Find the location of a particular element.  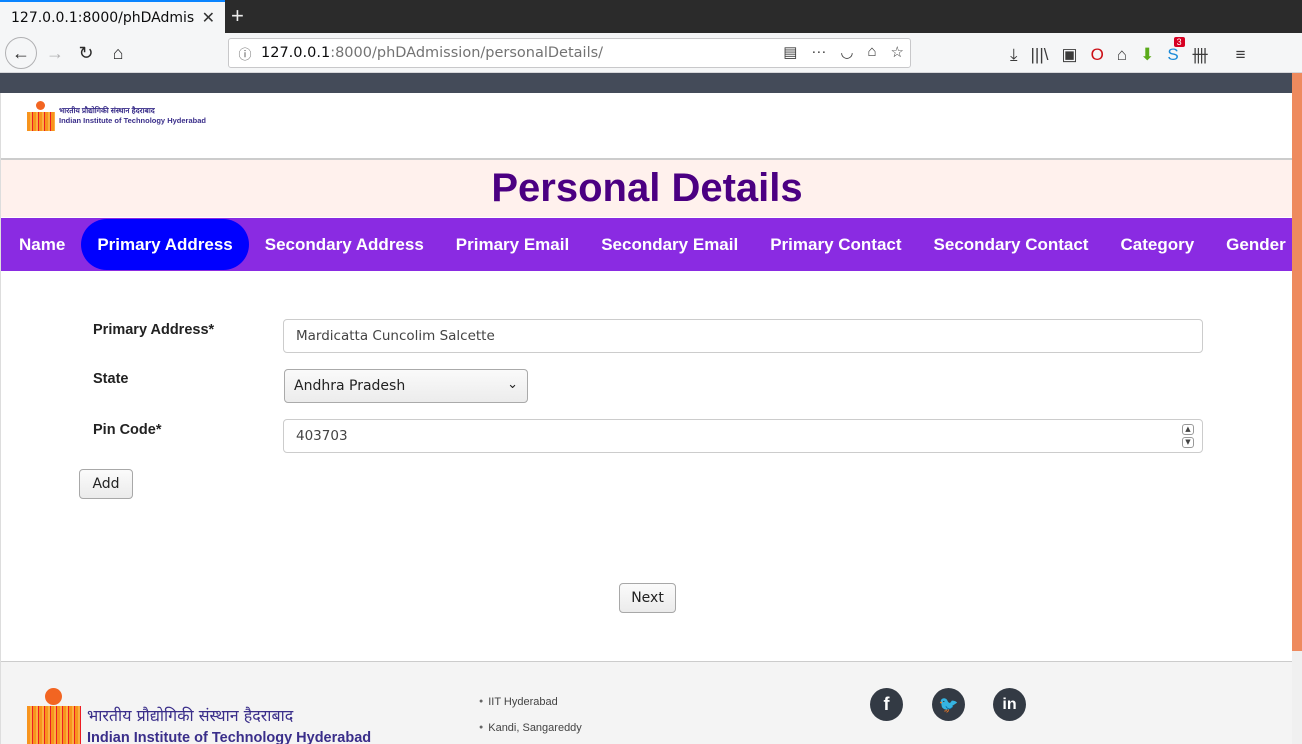

browser-tab-bar: 127.0.0.1:8000/phDAdmissi ✕ + is located at coordinates (651, 16).